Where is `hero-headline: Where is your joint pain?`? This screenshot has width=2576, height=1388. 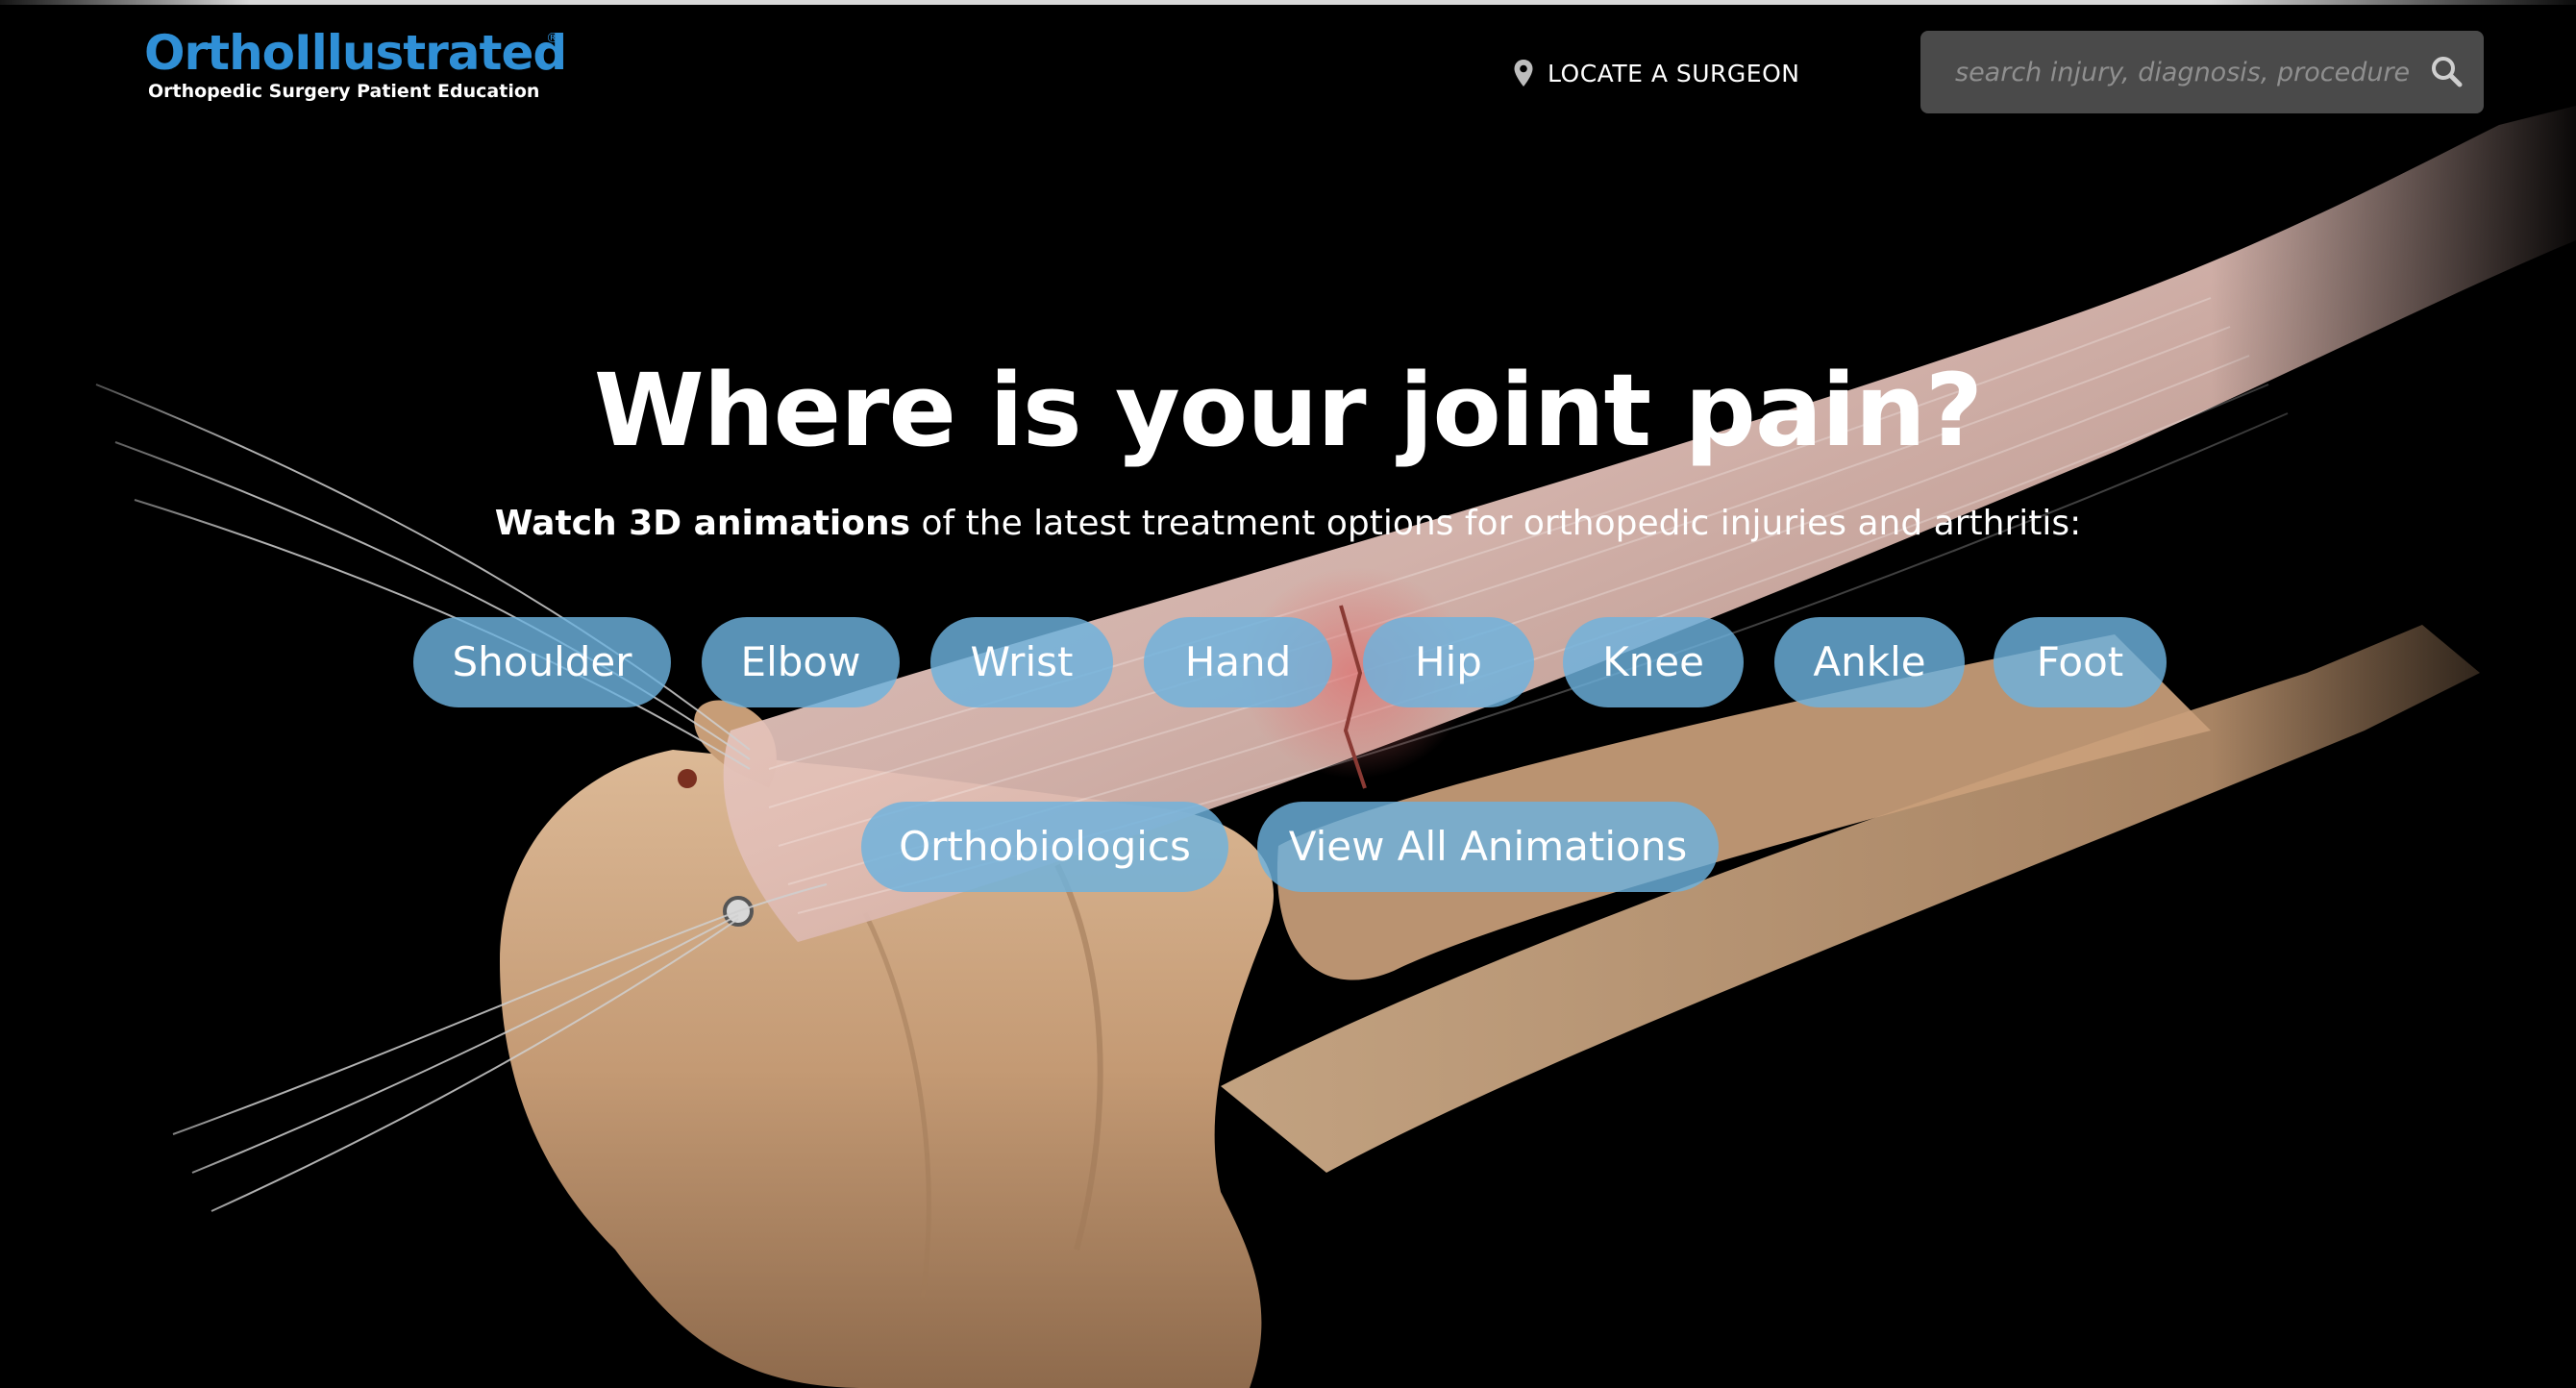
hero-headline: Where is your joint pain? is located at coordinates (1288, 410).